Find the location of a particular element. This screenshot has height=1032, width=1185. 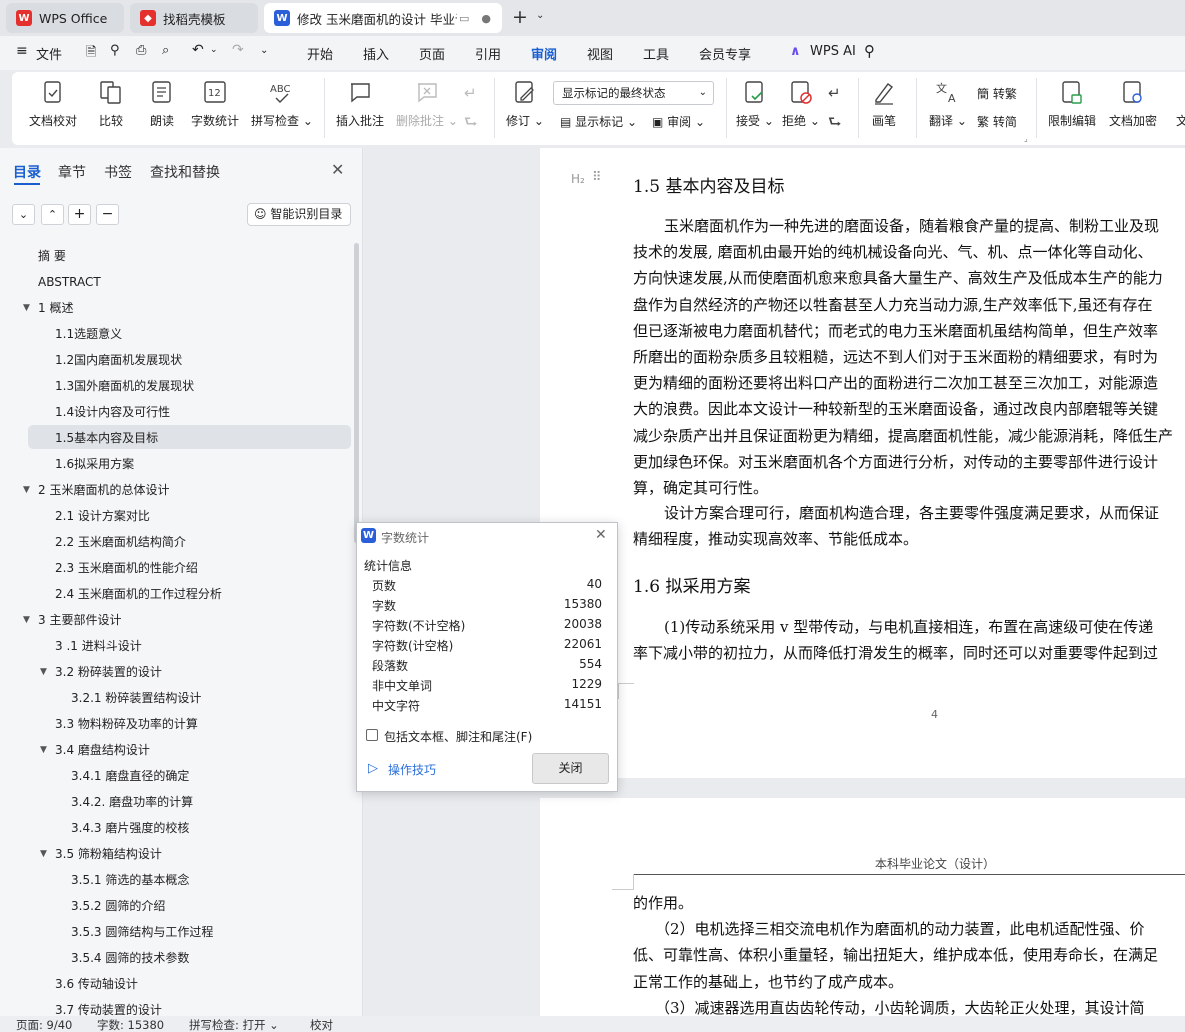

pen-button: 画笔 is located at coordinates (884, 104).